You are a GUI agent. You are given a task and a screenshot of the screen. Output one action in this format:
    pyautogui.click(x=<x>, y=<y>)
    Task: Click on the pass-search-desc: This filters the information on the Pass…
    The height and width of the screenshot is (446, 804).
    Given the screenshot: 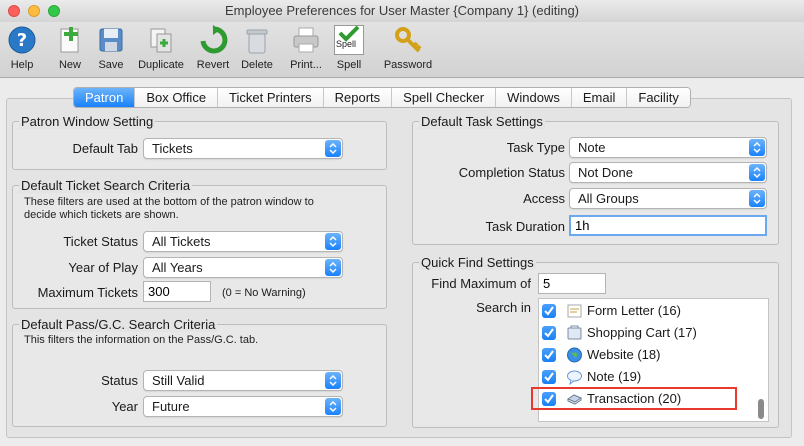 What is the action you would take?
    pyautogui.click(x=141, y=340)
    